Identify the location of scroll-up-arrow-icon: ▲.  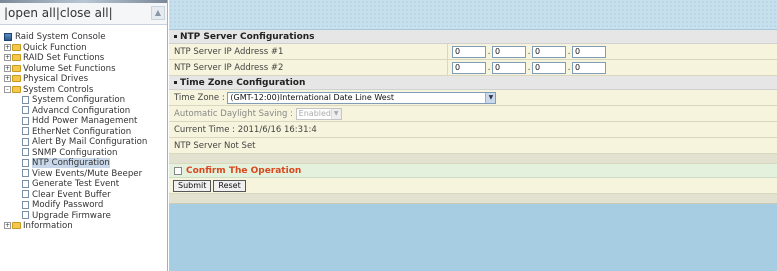
(158, 13).